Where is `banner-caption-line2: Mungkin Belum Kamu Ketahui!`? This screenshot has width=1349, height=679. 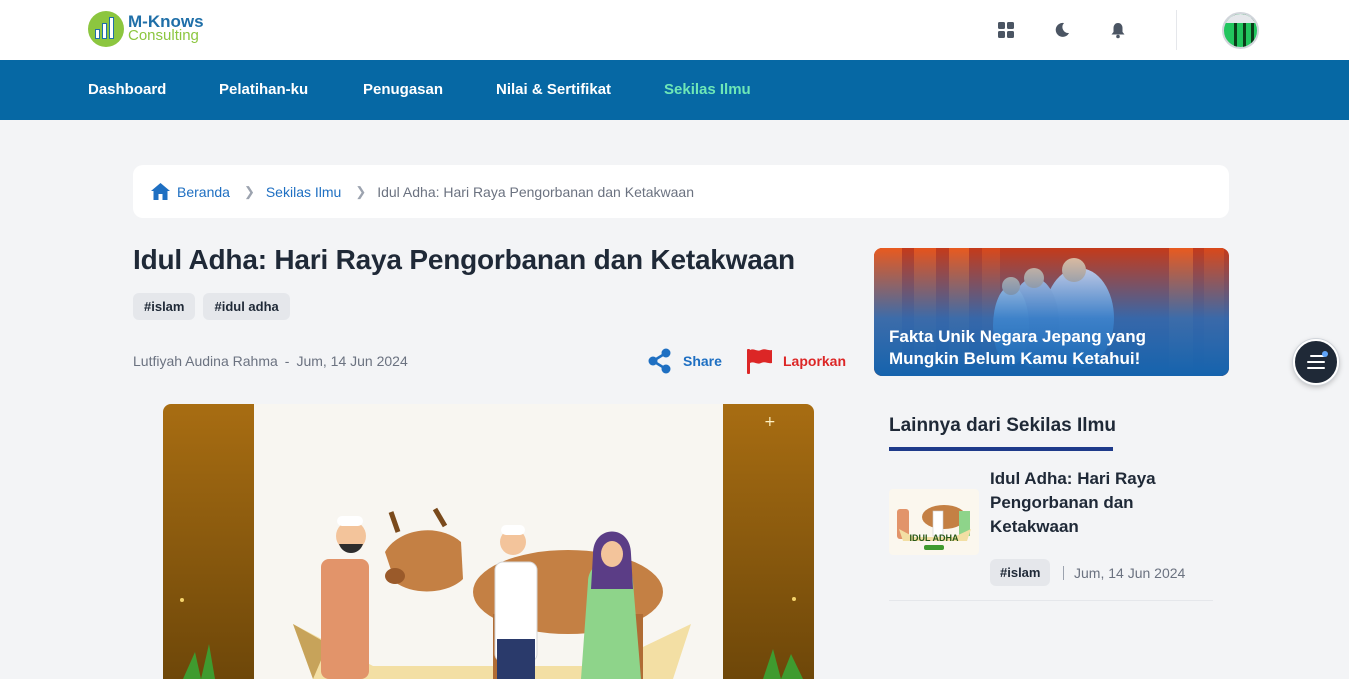
banner-caption-line2: Mungkin Belum Kamu Ketahui! is located at coordinates (1015, 358).